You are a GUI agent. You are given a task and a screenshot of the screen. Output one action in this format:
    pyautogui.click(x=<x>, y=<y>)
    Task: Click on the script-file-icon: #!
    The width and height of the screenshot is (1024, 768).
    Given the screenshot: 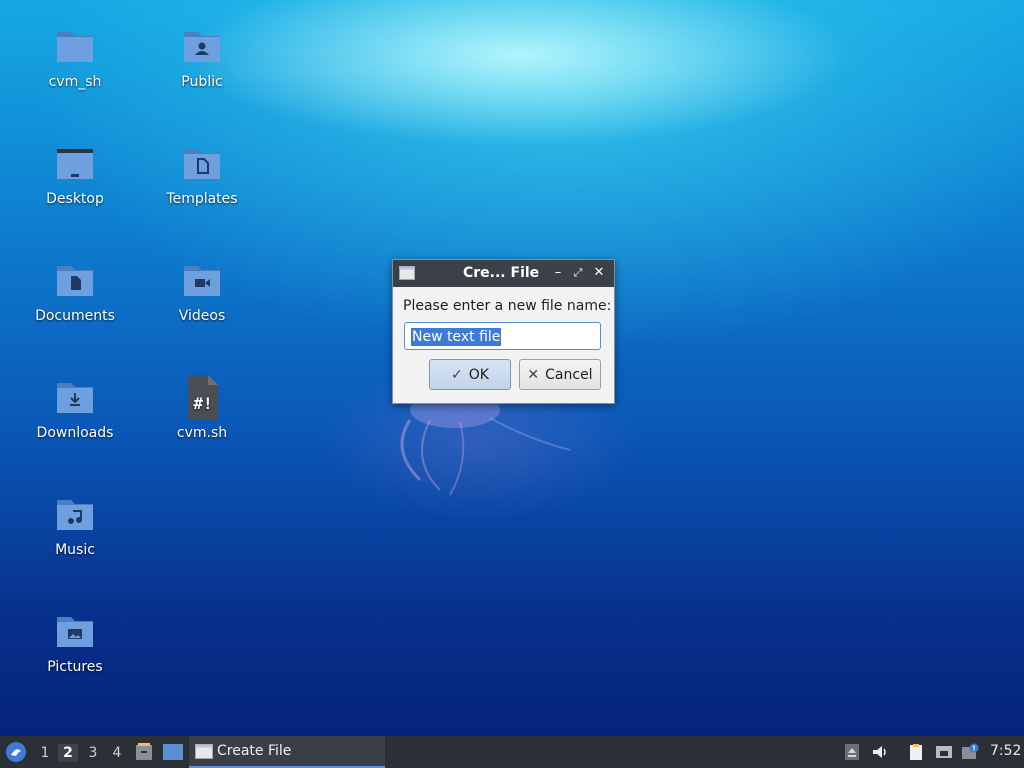 What is the action you would take?
    pyautogui.click(x=203, y=397)
    